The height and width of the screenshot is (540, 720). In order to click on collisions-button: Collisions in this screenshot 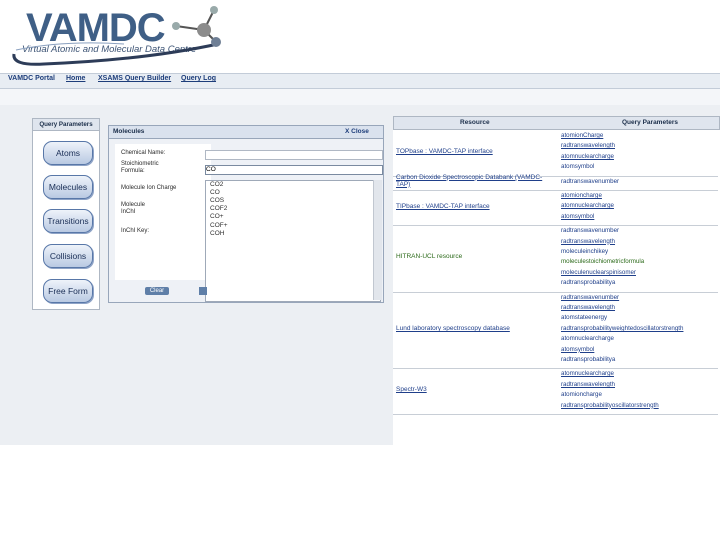, I will do `click(68, 256)`.